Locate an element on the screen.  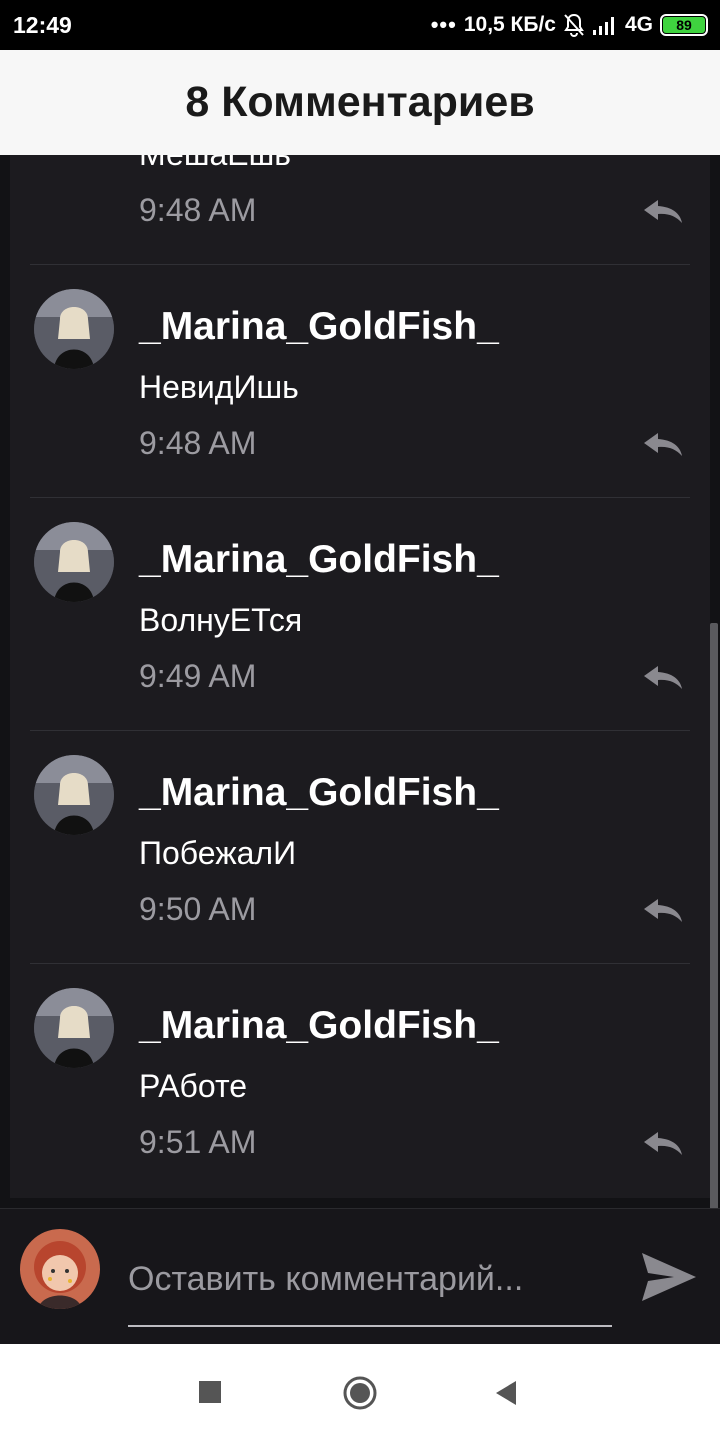
send-icon is located at coordinates (669, 1277).